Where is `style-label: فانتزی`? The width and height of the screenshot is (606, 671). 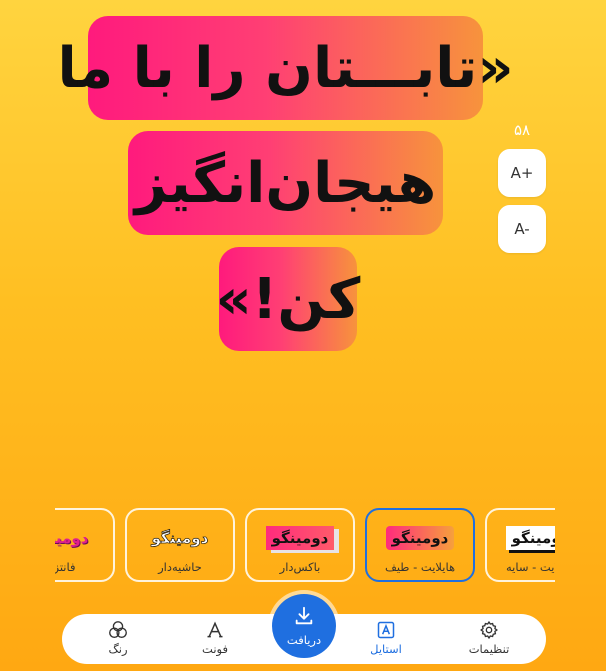 style-label: فانتزی is located at coordinates (65, 567).